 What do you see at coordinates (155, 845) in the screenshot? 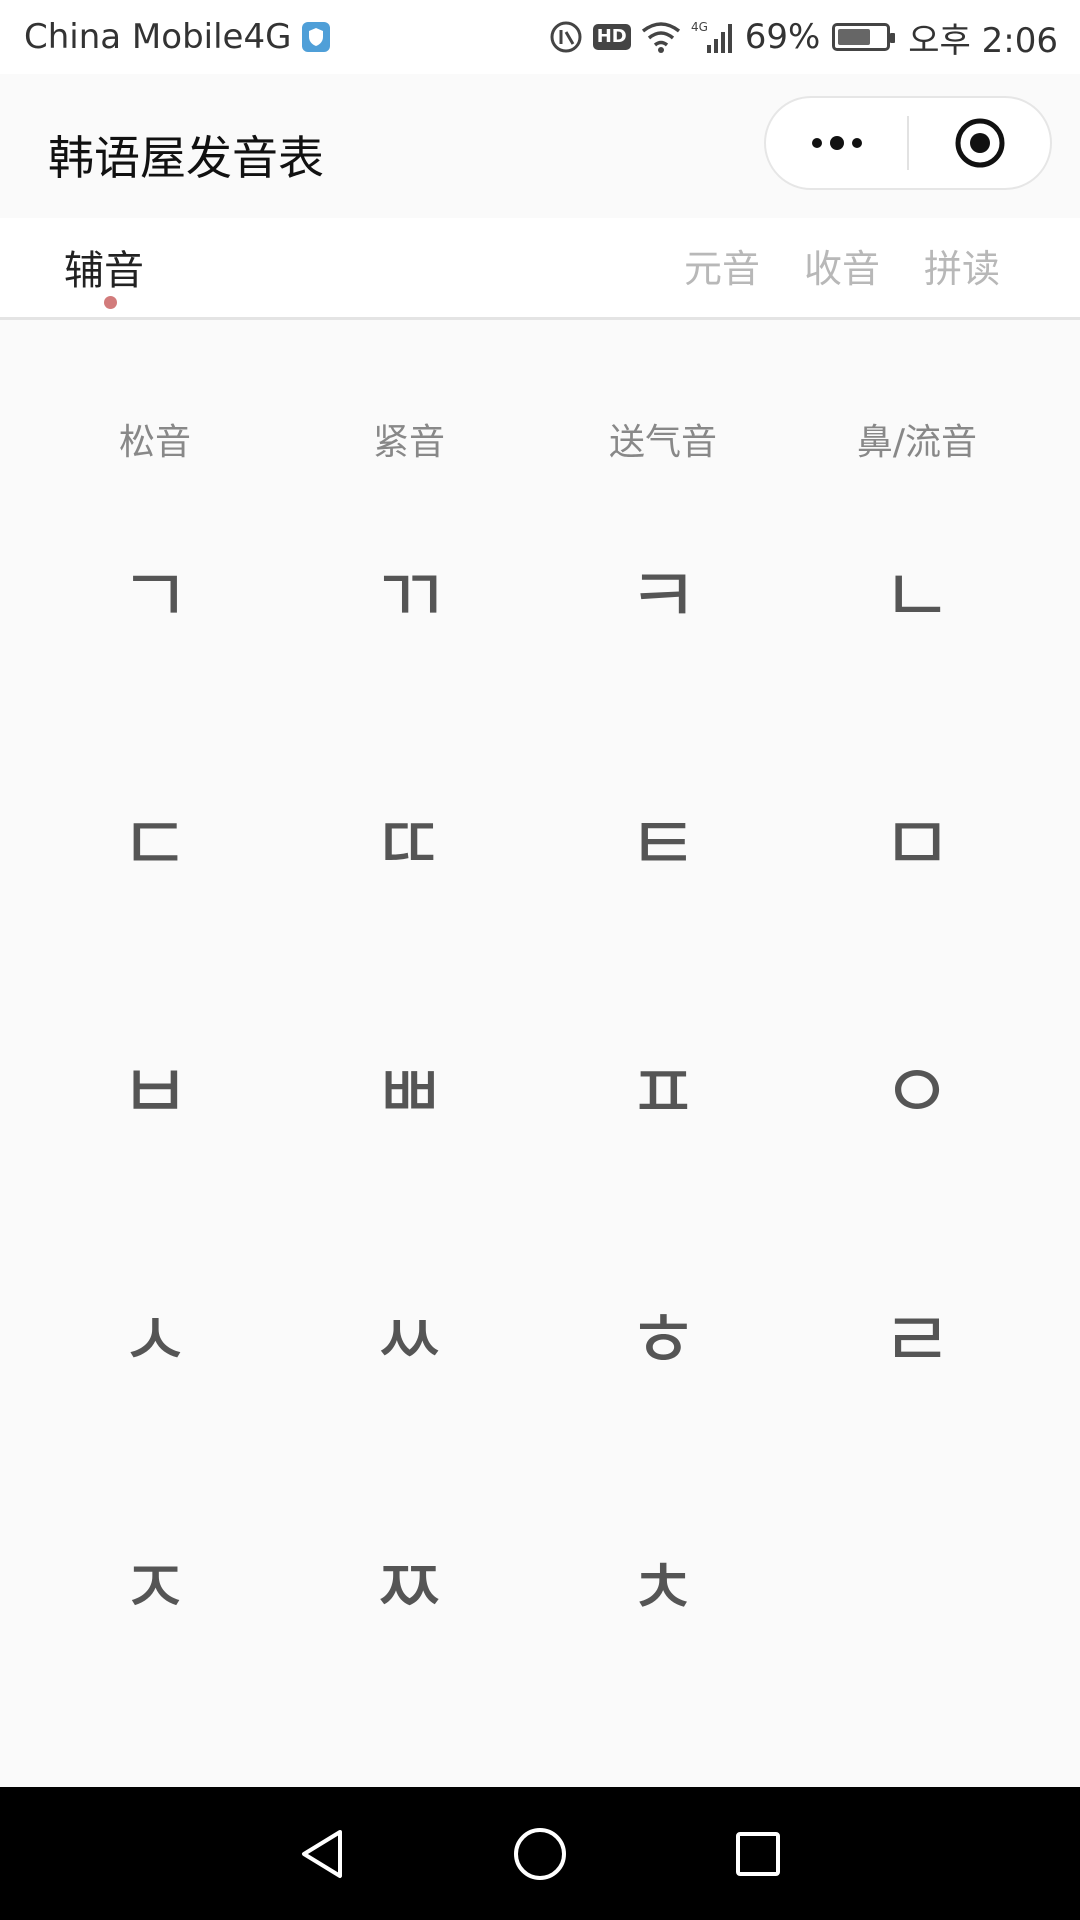
I see `letter-cell: ㄷ` at bounding box center [155, 845].